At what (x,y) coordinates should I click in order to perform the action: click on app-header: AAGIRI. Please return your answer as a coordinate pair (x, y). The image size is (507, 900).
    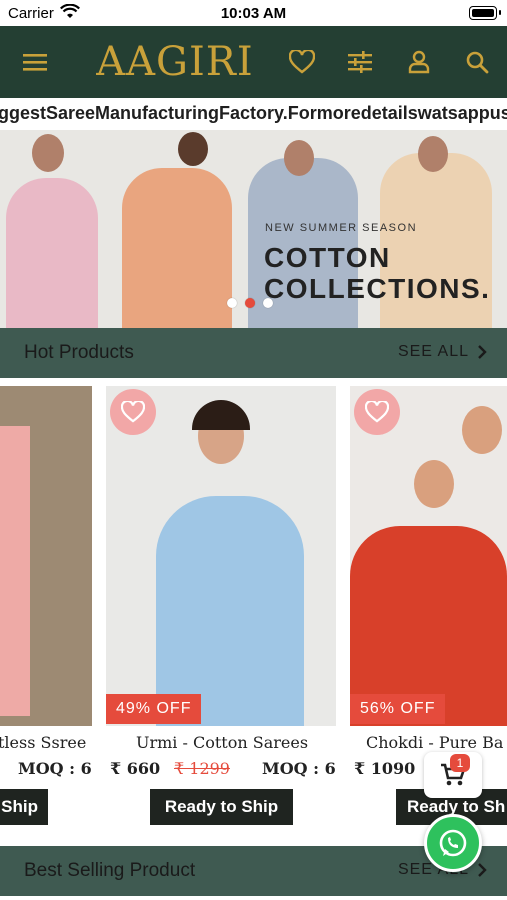
    Looking at the image, I should click on (253, 62).